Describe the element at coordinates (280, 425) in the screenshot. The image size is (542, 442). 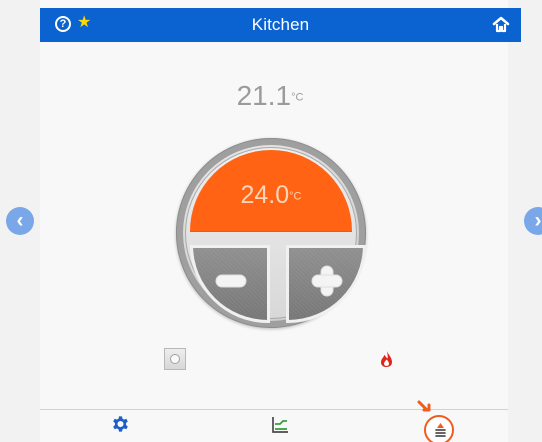
I see `chart-icon` at that location.